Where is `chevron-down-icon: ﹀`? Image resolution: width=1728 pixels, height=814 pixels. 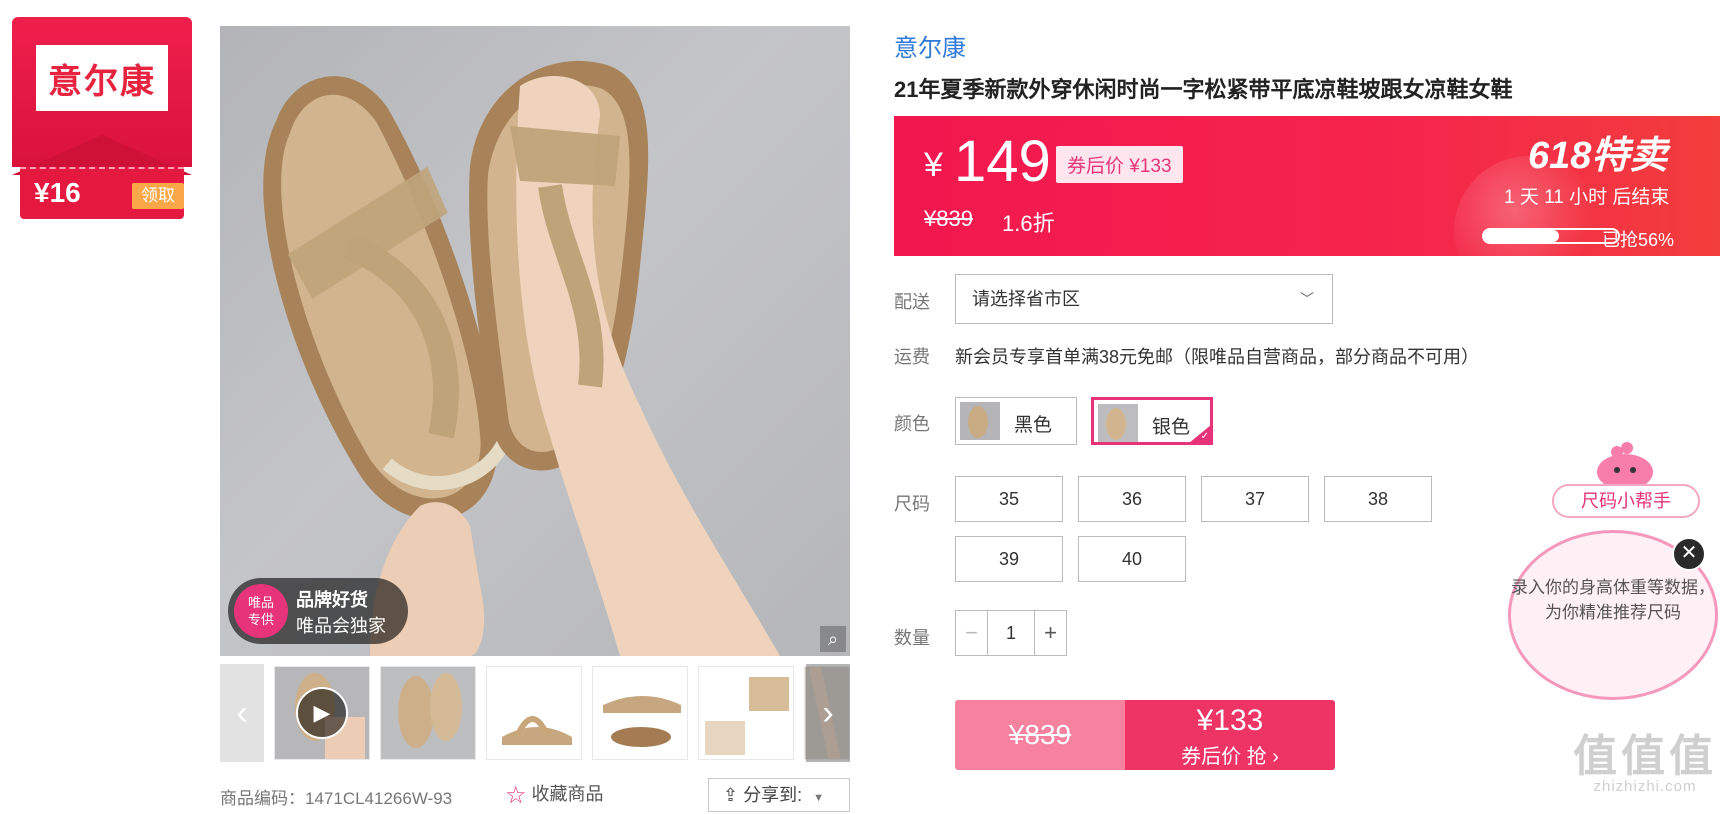
chevron-down-icon: ﹀ is located at coordinates (1307, 299).